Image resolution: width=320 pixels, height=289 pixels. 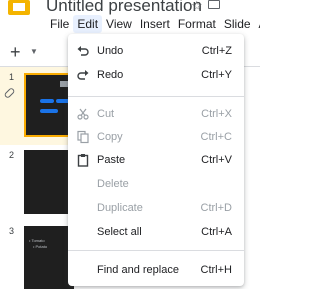 What do you see at coordinates (197, 7) in the screenshot?
I see `star-icon: ☆` at bounding box center [197, 7].